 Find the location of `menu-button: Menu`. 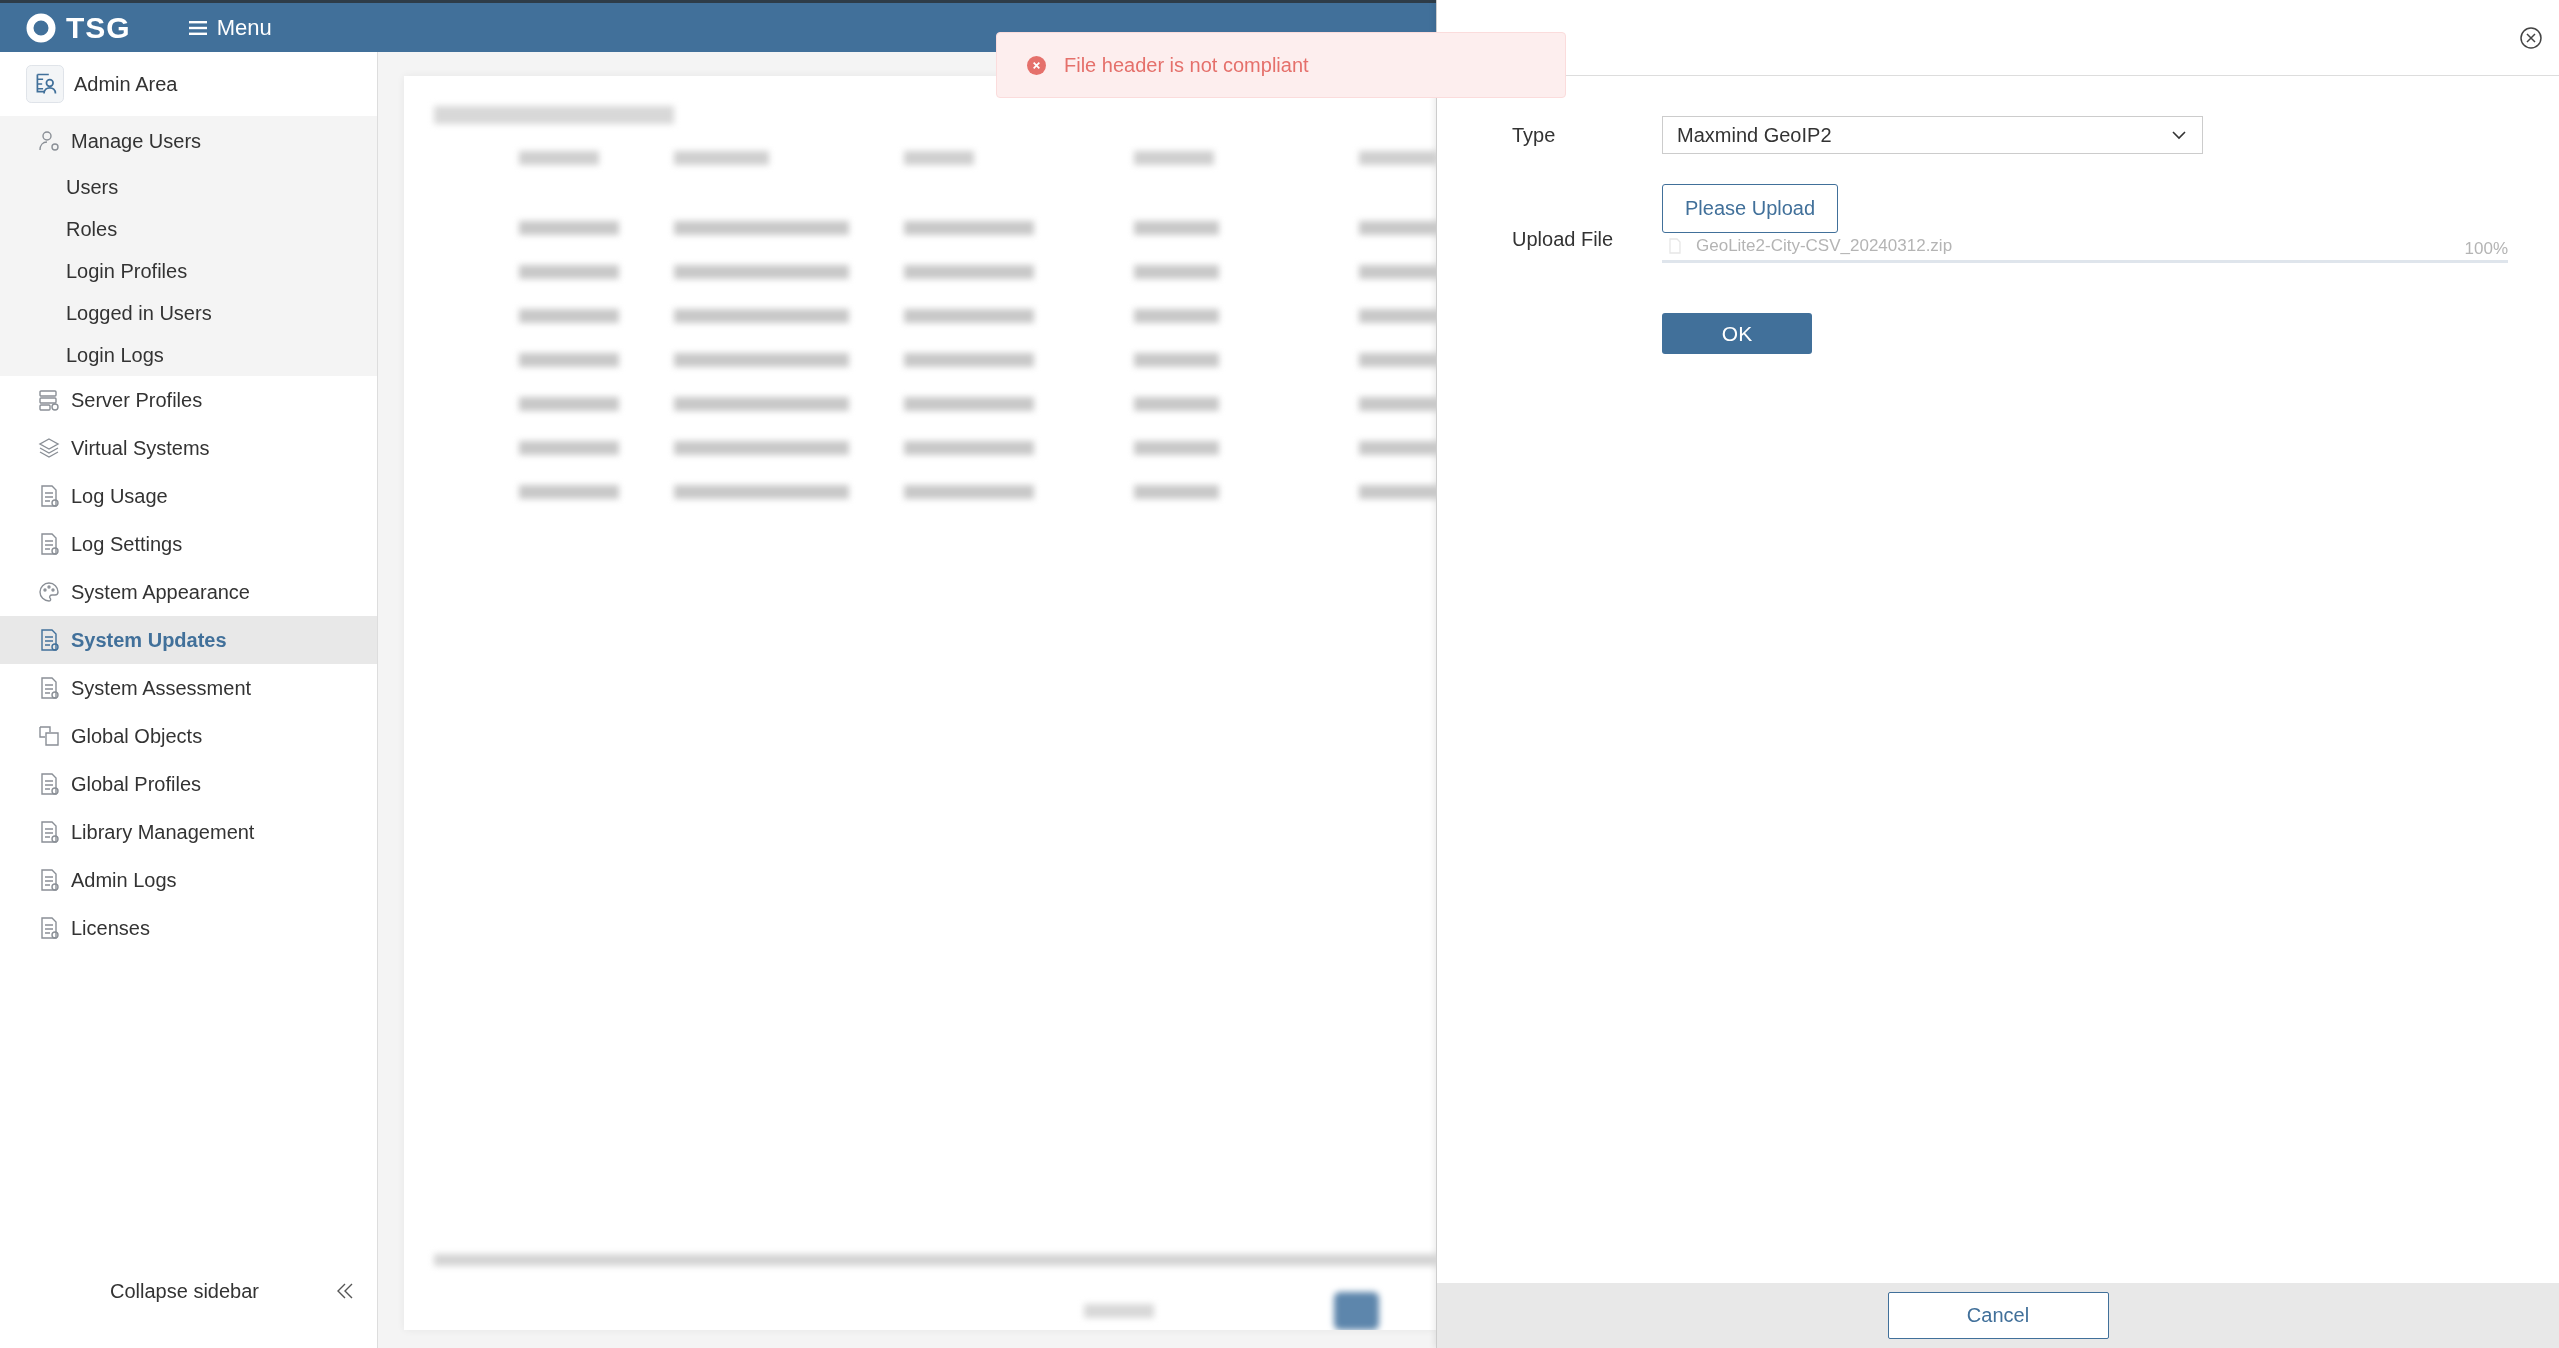

menu-button: Menu is located at coordinates (230, 27).